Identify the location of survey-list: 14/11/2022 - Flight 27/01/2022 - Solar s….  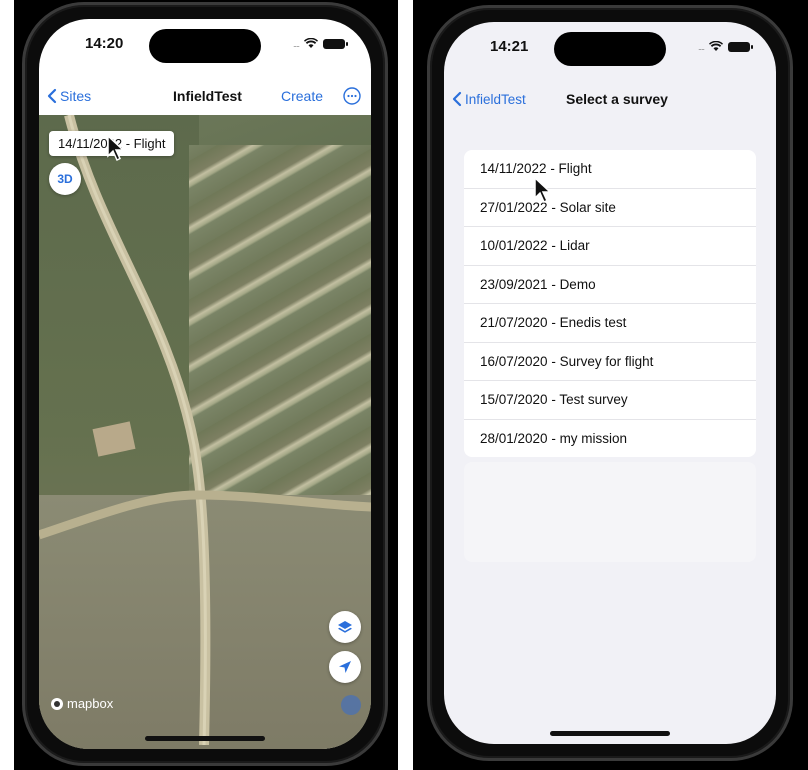
(610, 303).